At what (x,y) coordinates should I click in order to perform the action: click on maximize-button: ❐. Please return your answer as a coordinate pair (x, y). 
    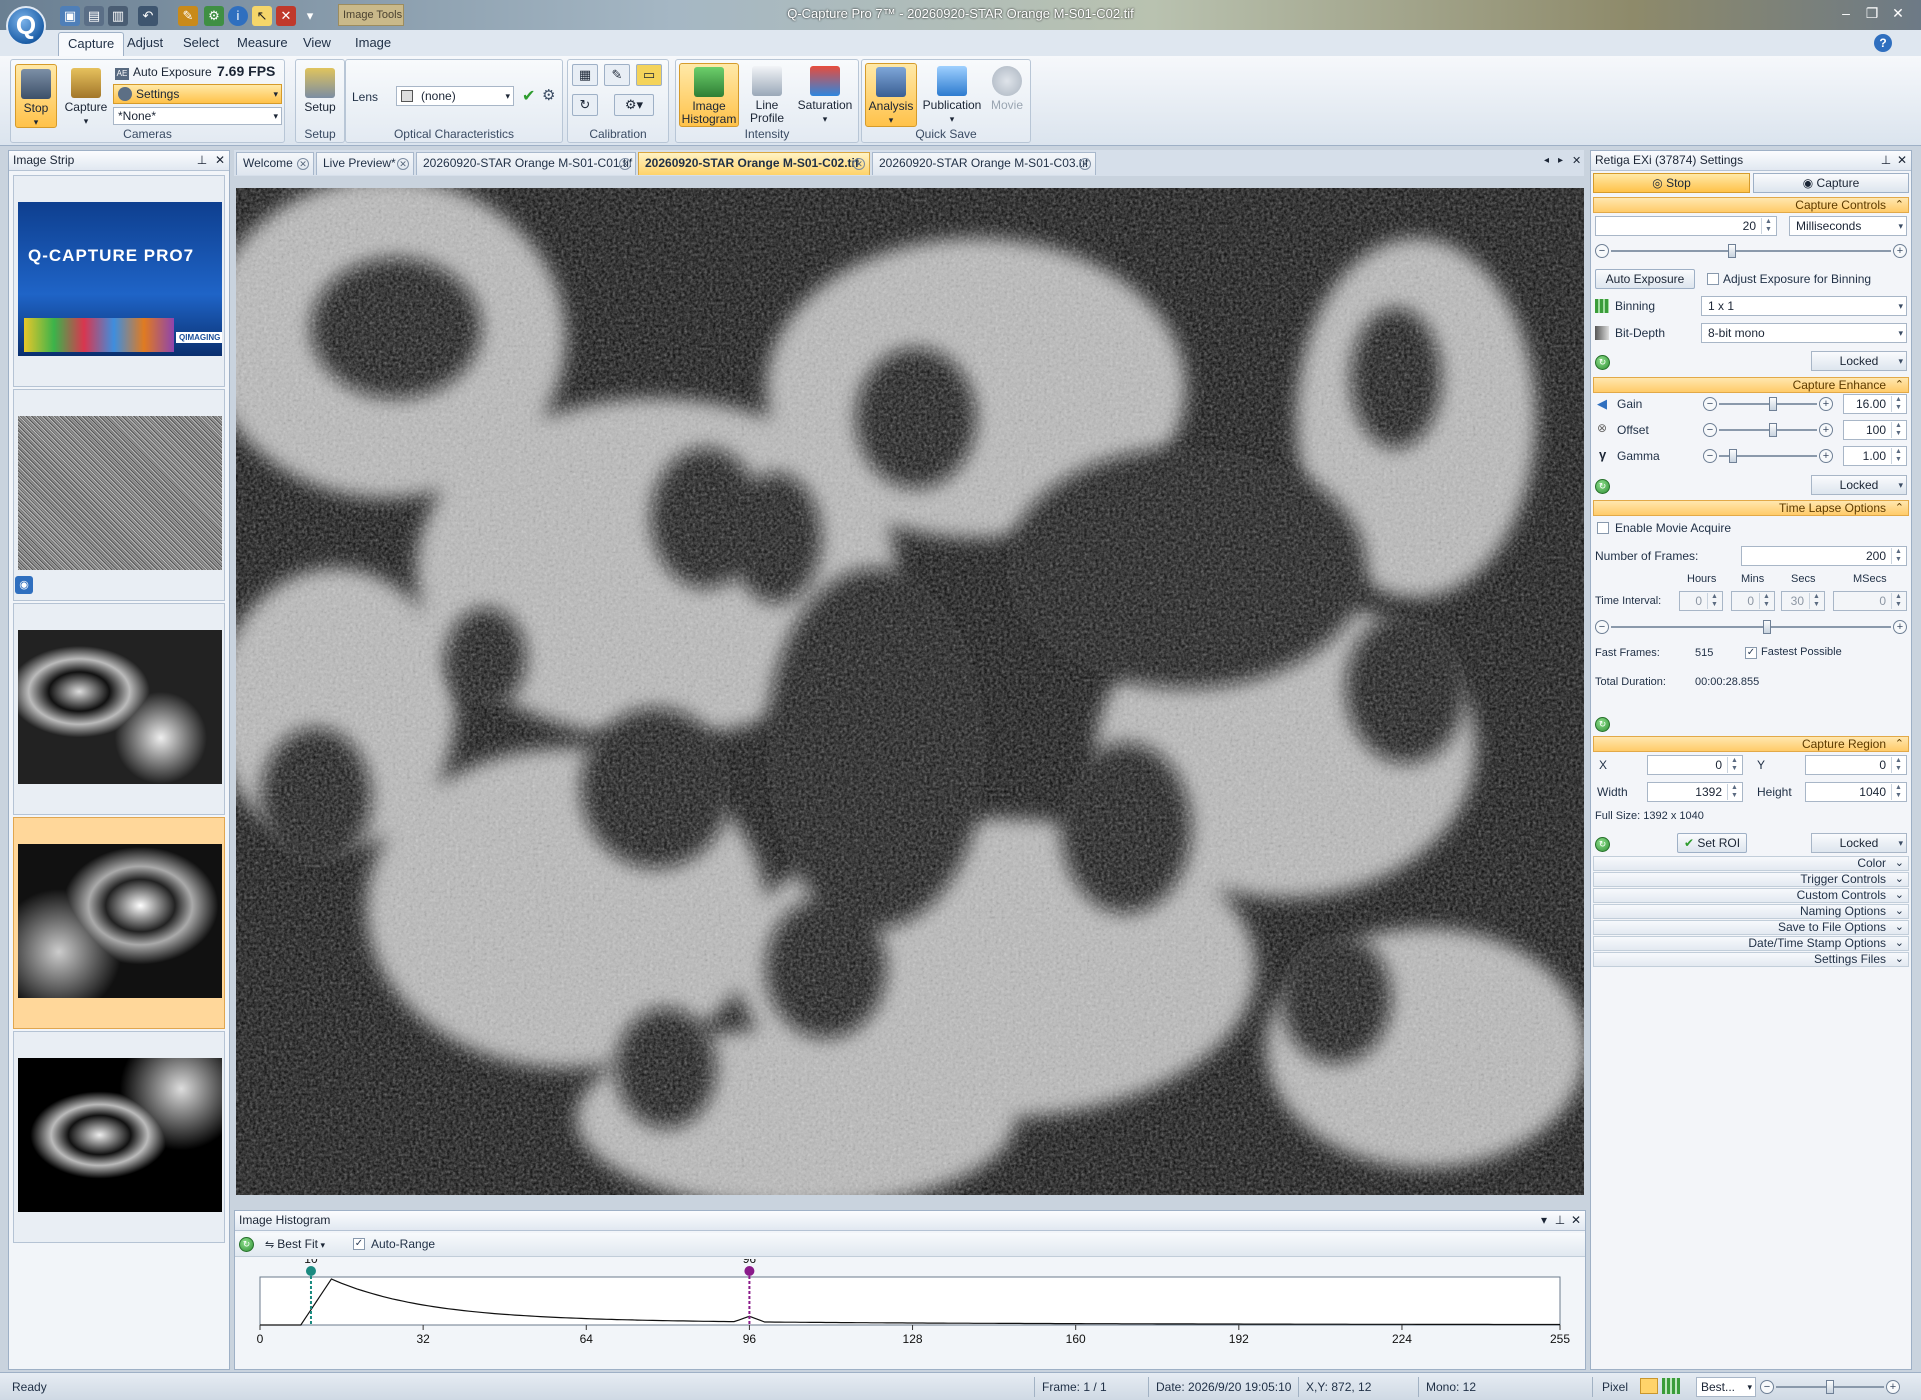
    Looking at the image, I should click on (1872, 14).